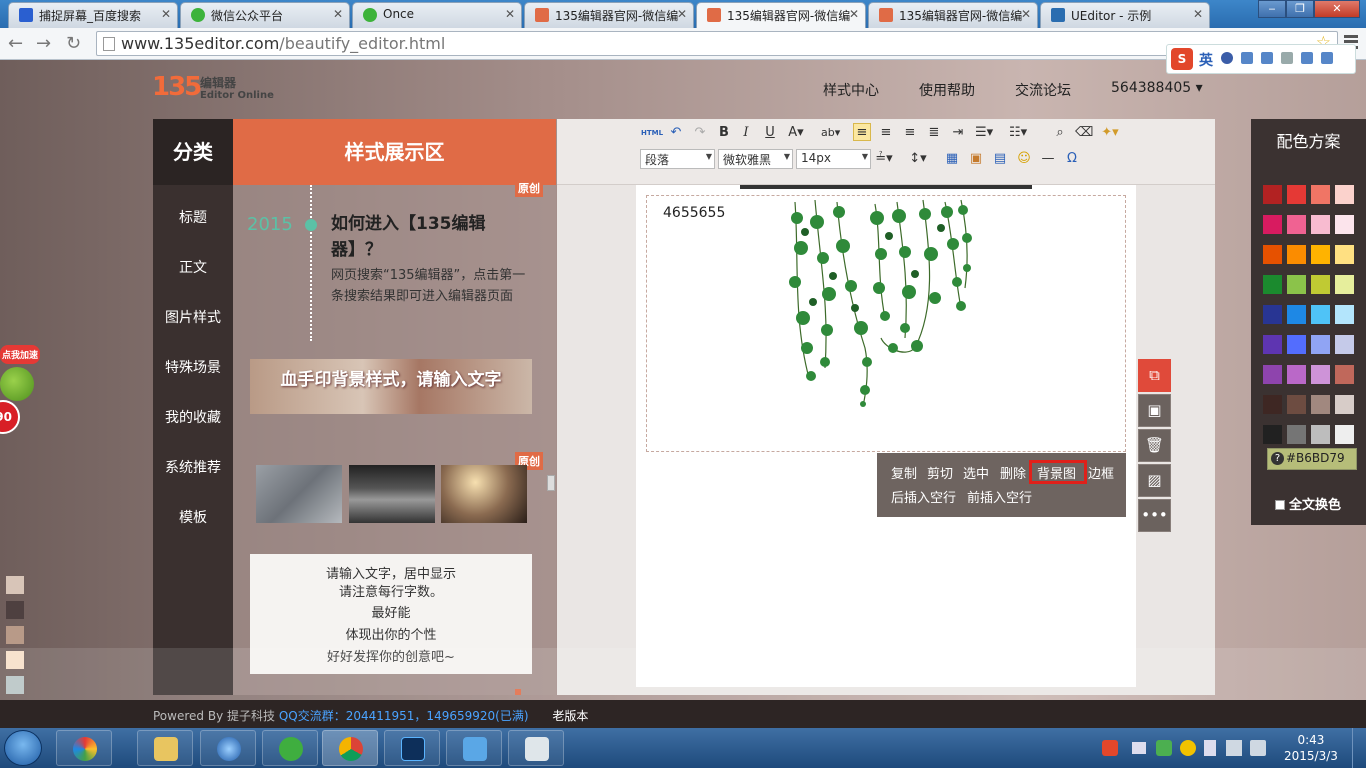  Describe the element at coordinates (999, 496) in the screenshot. I see `menu-insert-before: 前插入空行` at that location.